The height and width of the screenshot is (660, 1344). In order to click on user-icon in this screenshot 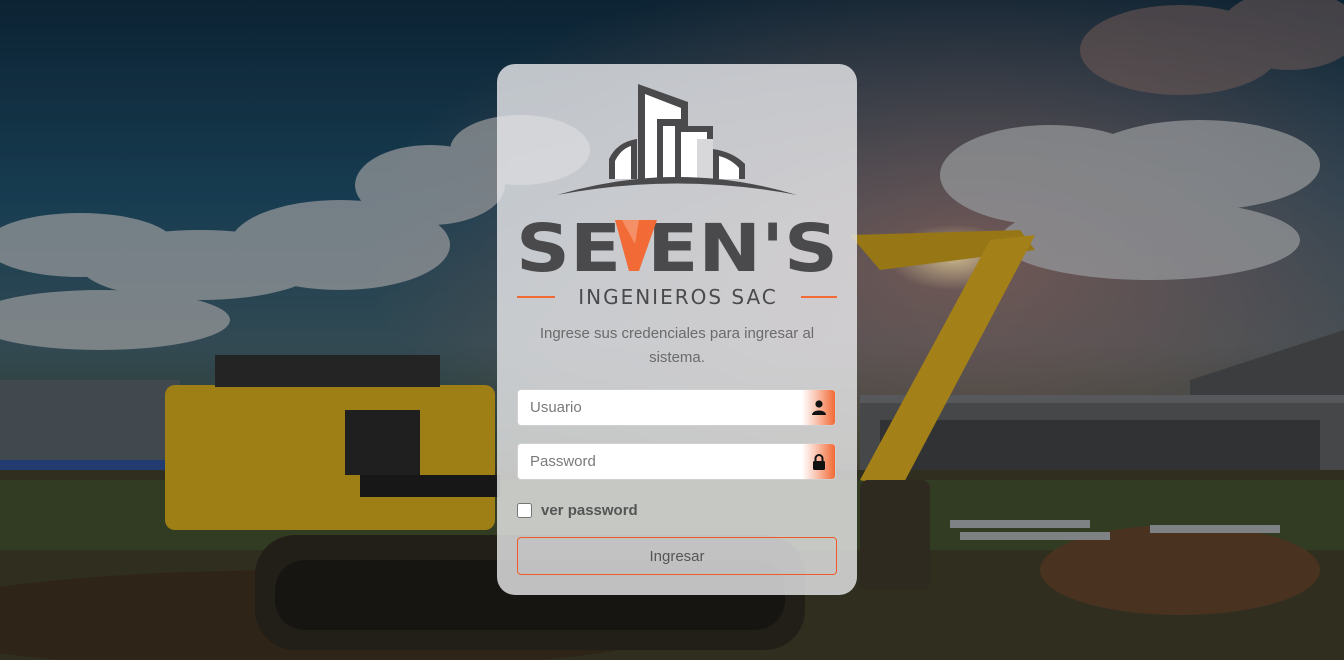, I will do `click(818, 407)`.